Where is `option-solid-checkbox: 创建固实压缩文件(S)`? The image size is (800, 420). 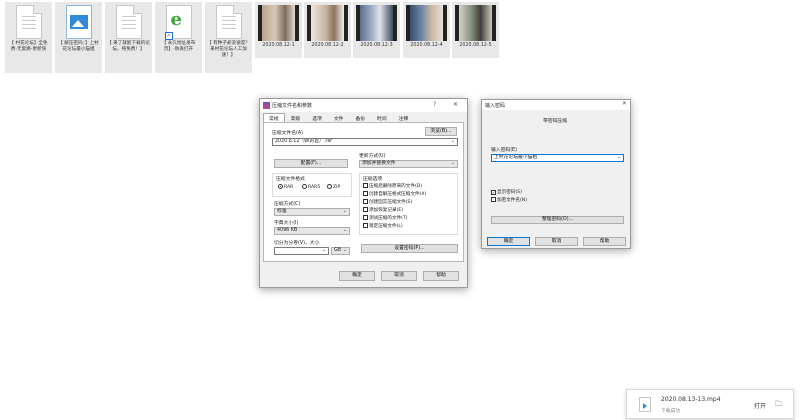 option-solid-checkbox: 创建固实压缩文件(S) is located at coordinates (387, 202).